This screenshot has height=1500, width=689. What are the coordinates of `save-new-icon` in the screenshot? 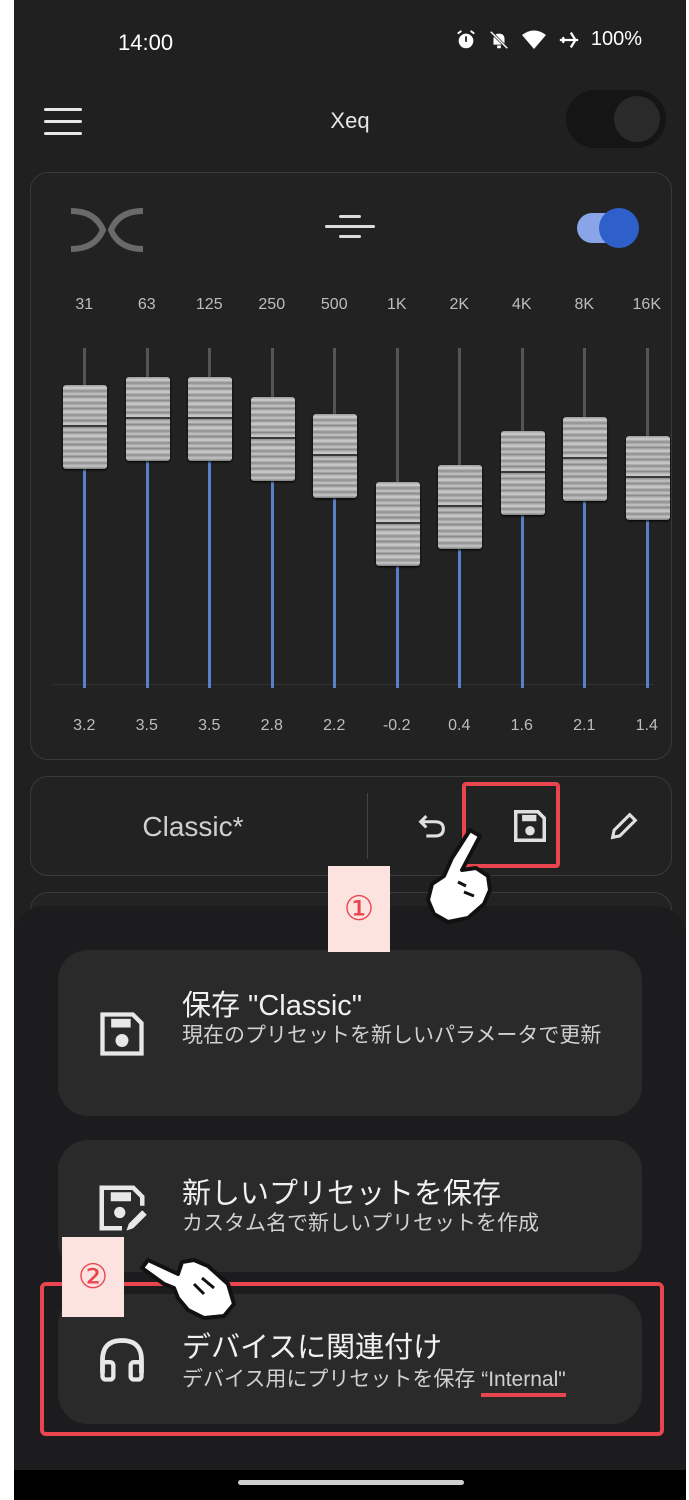 It's located at (122, 1208).